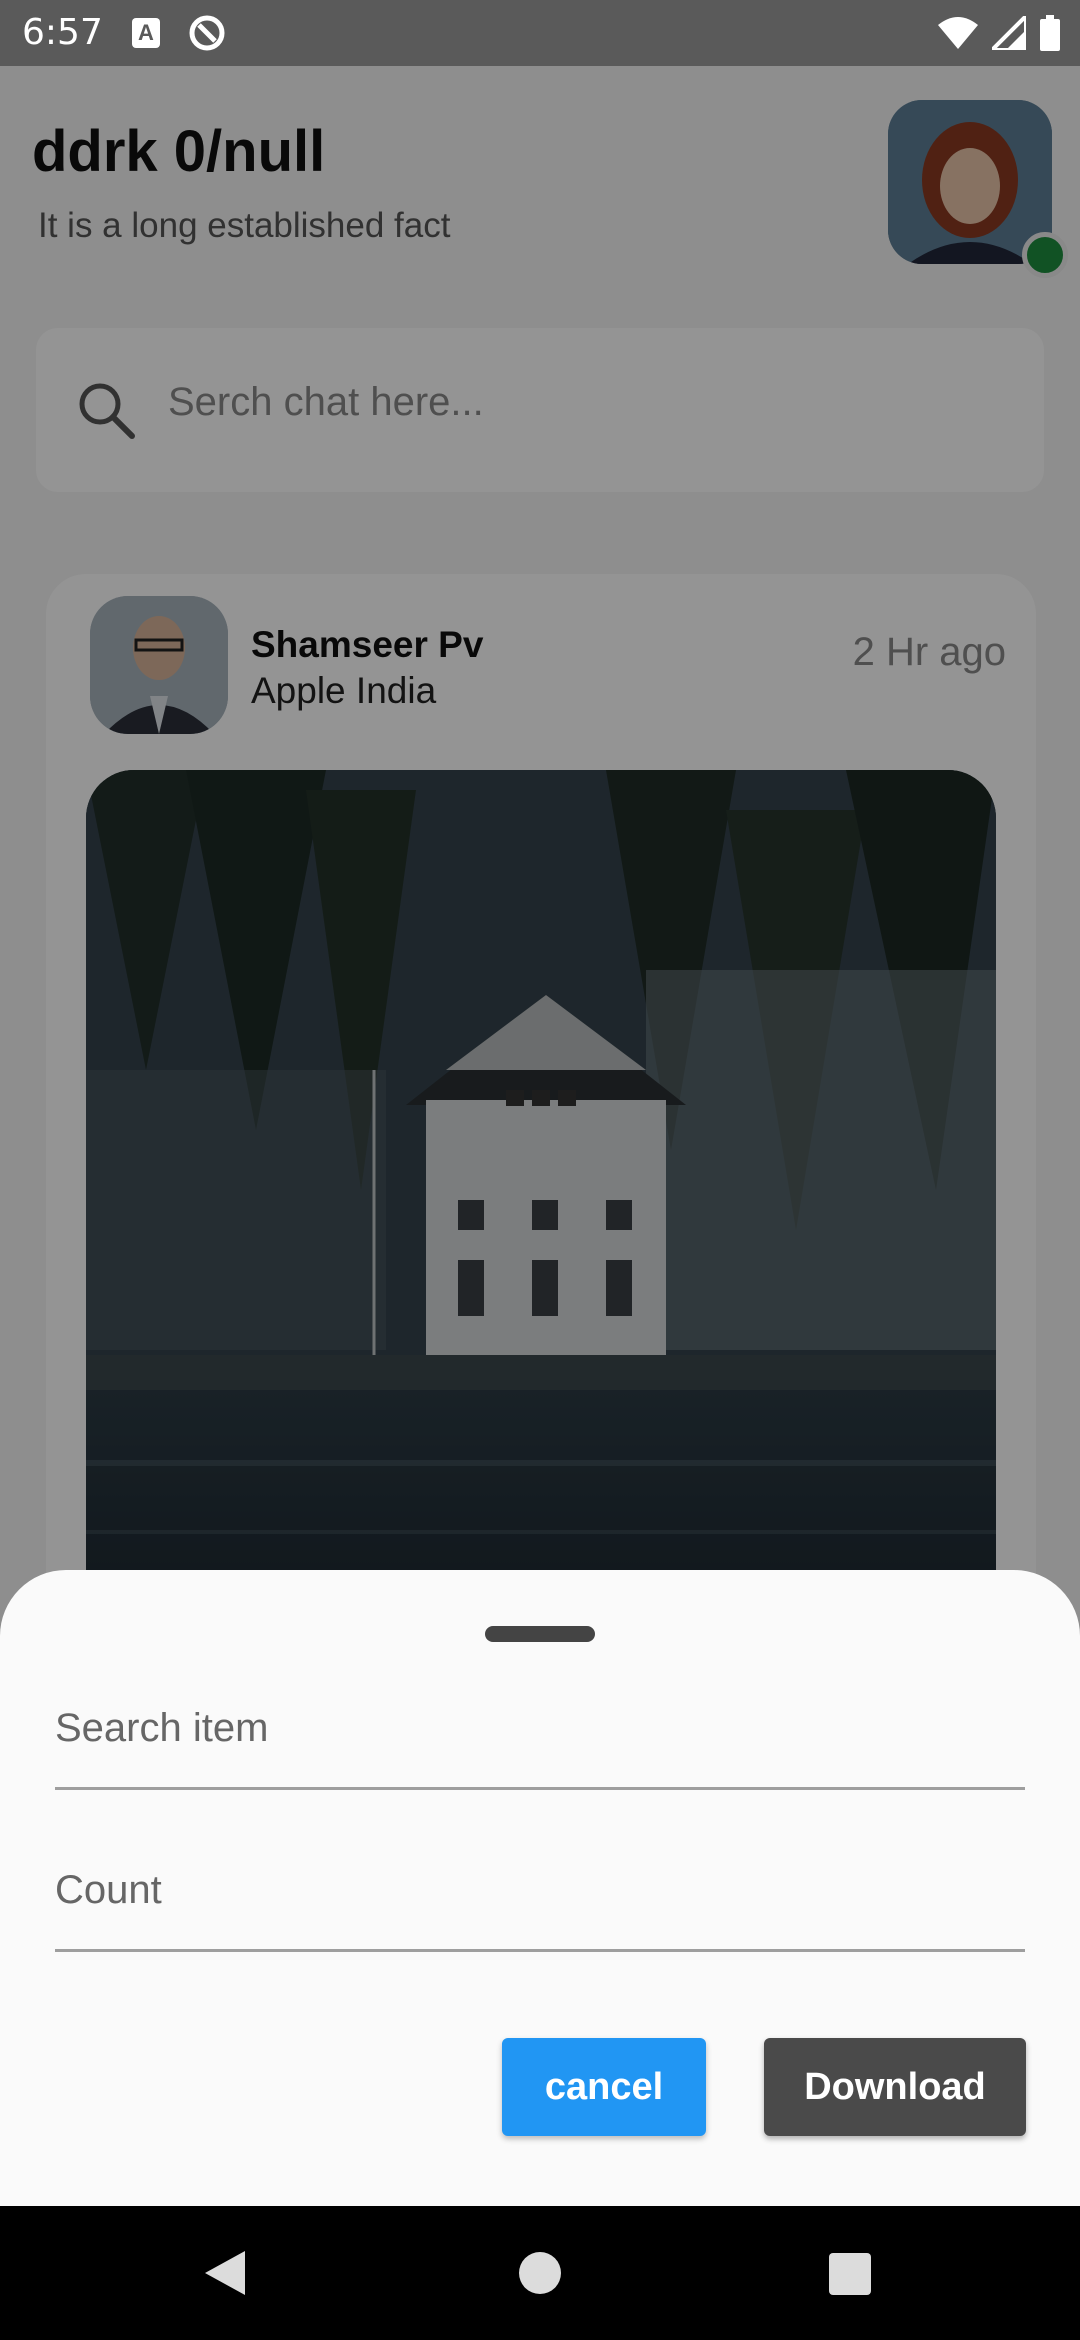  What do you see at coordinates (540, 1634) in the screenshot?
I see `drag-handle` at bounding box center [540, 1634].